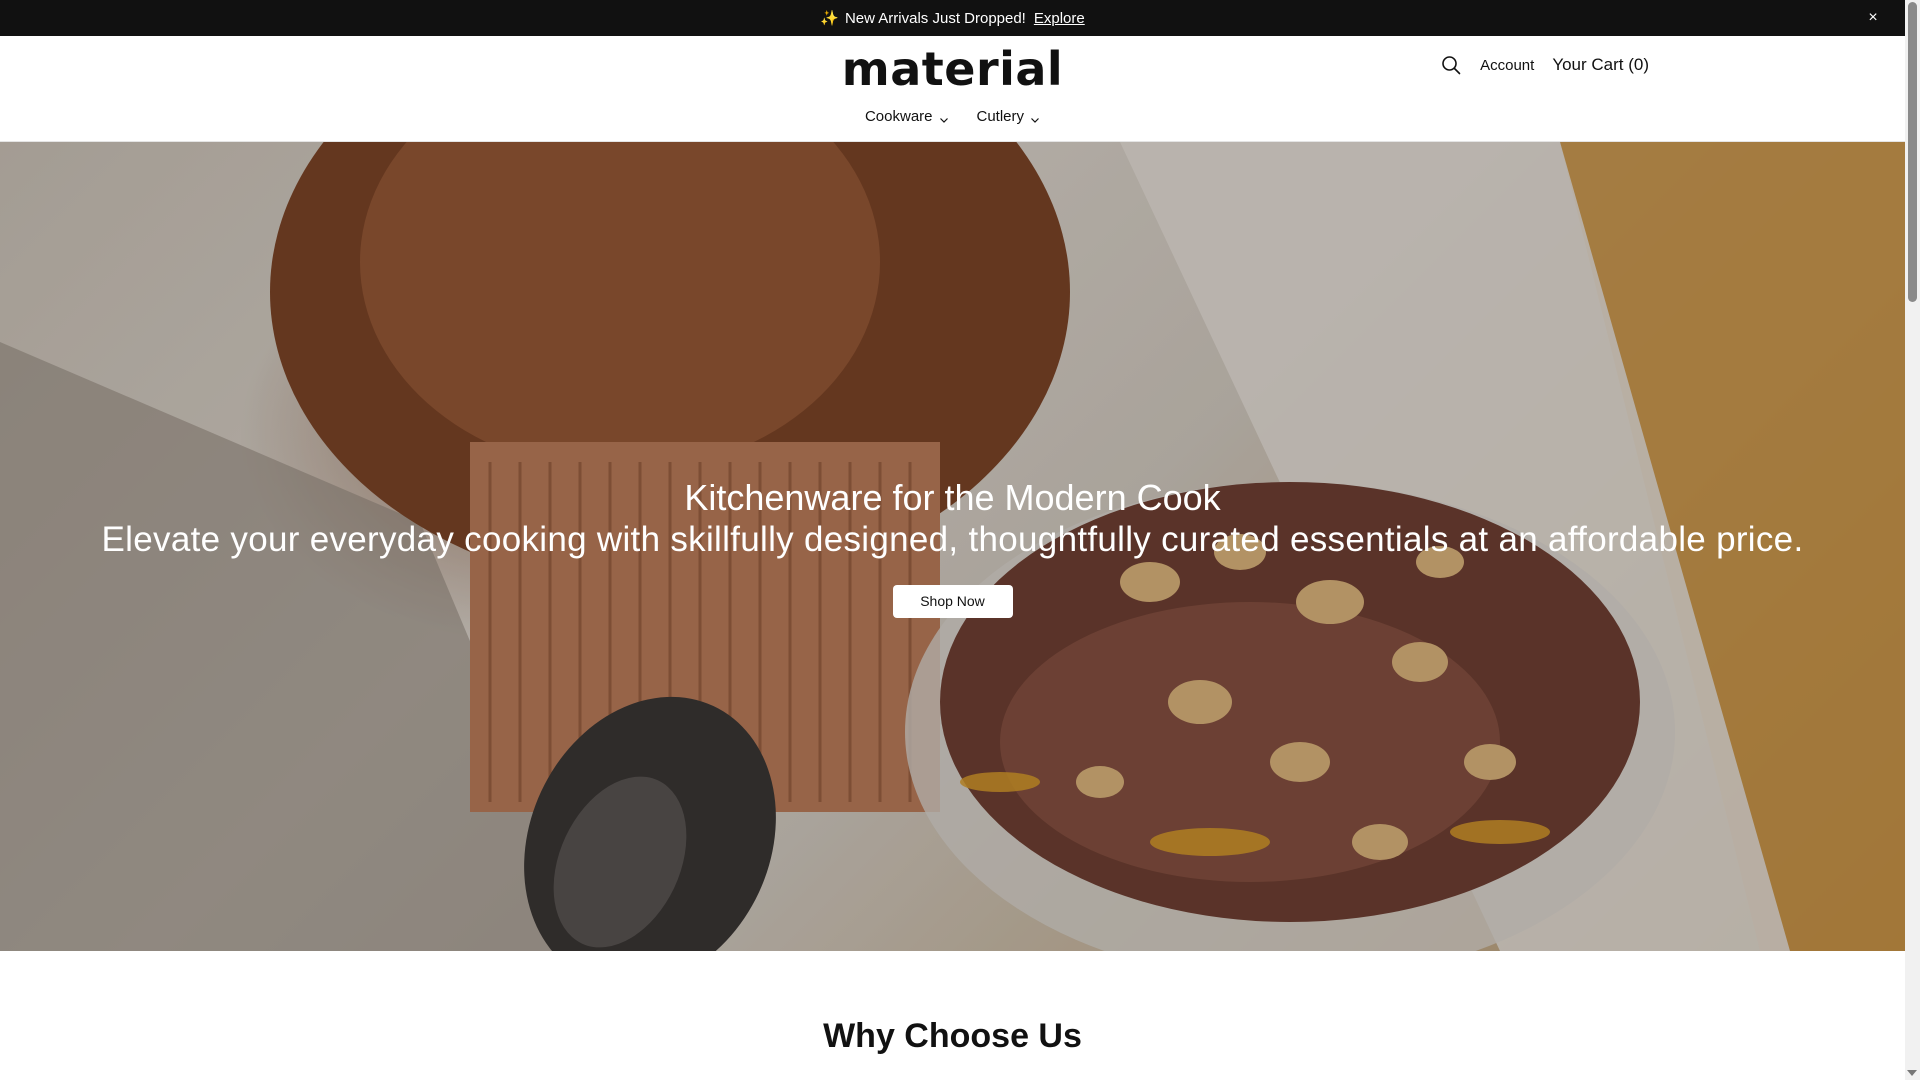 This screenshot has width=1920, height=1080. What do you see at coordinates (1912, 152) in the screenshot?
I see `scrollbar-thumb` at bounding box center [1912, 152].